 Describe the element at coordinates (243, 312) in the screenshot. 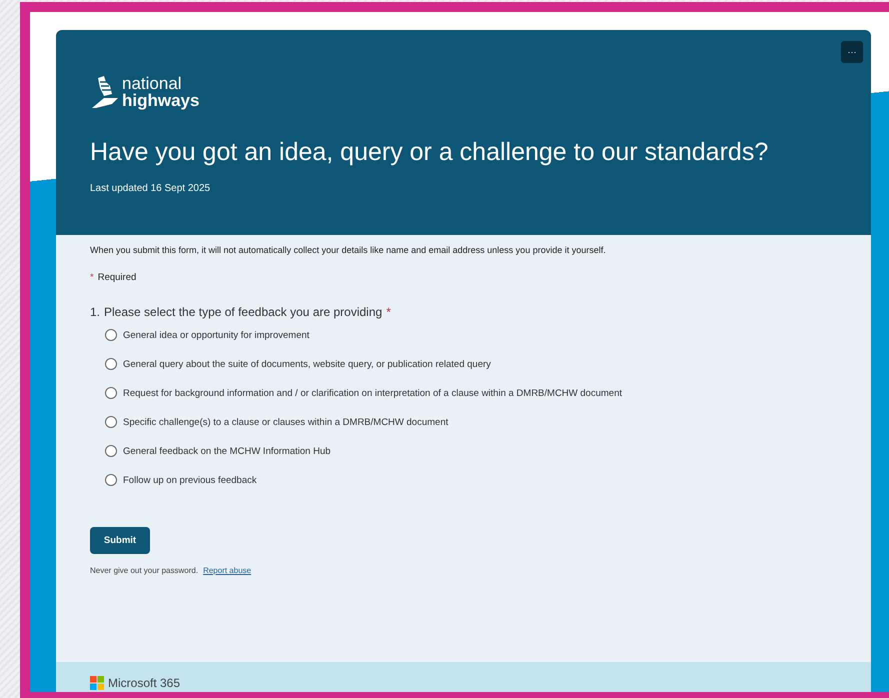

I see `question-text: Please select the type of feedback you are providing` at that location.